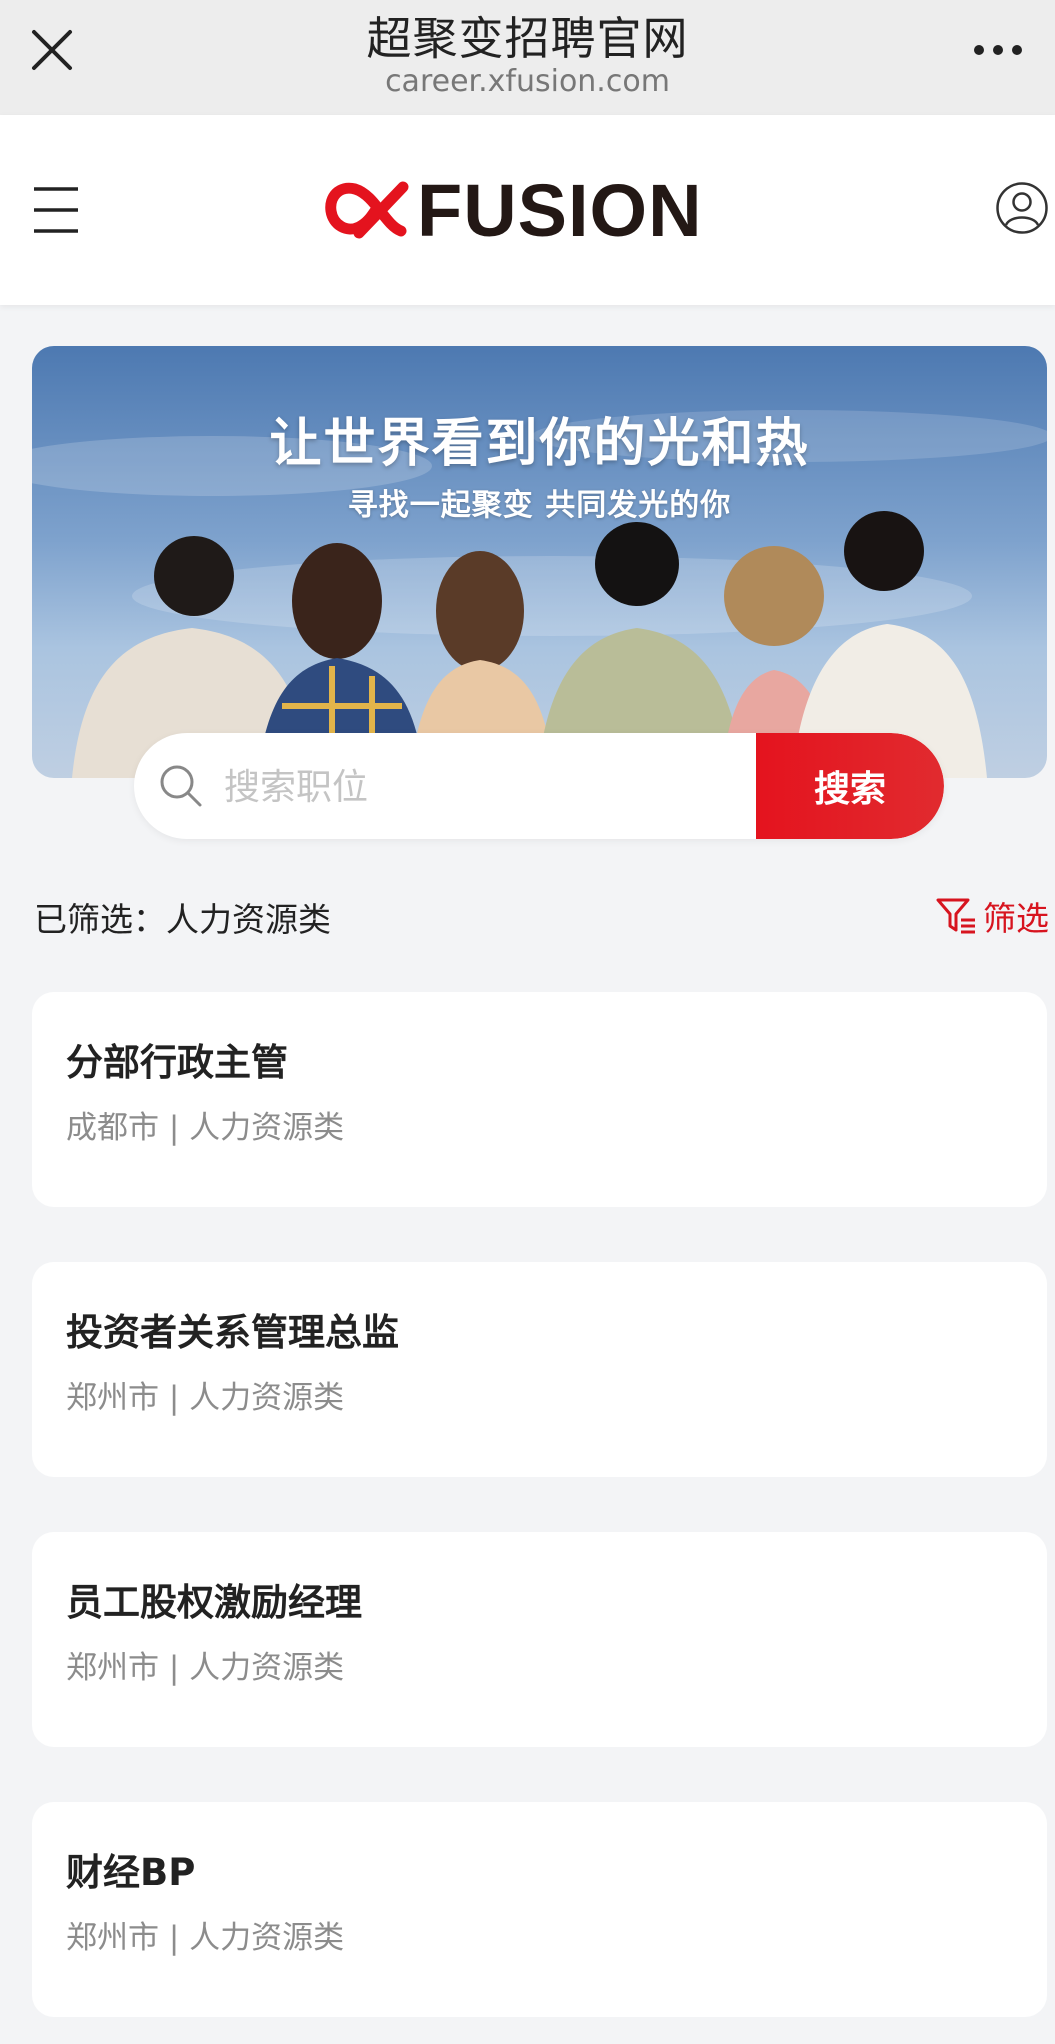  I want to click on user-icon, so click(1022, 208).